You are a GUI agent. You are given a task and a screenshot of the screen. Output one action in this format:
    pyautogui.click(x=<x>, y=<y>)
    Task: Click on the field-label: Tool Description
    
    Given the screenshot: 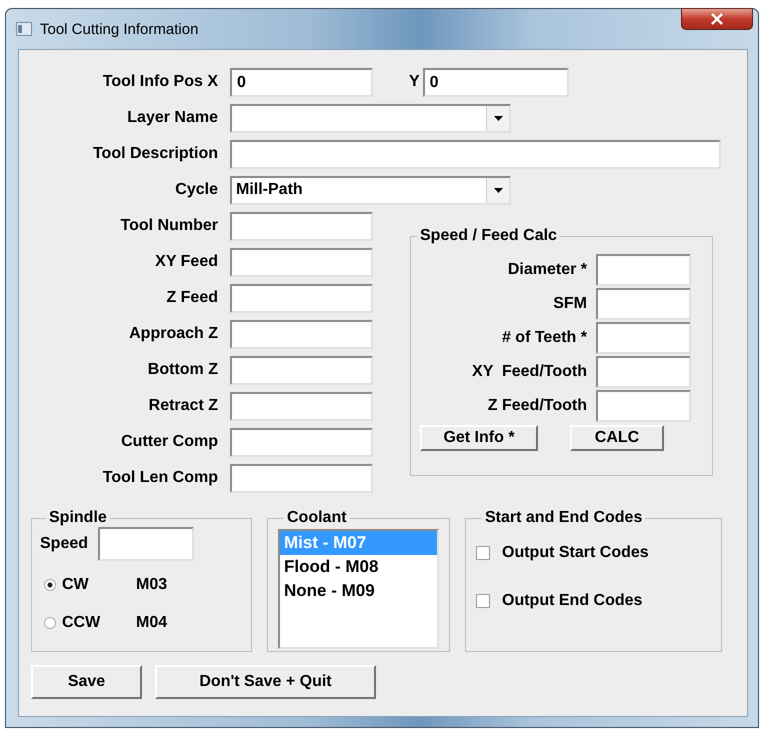 What is the action you would take?
    pyautogui.click(x=155, y=154)
    